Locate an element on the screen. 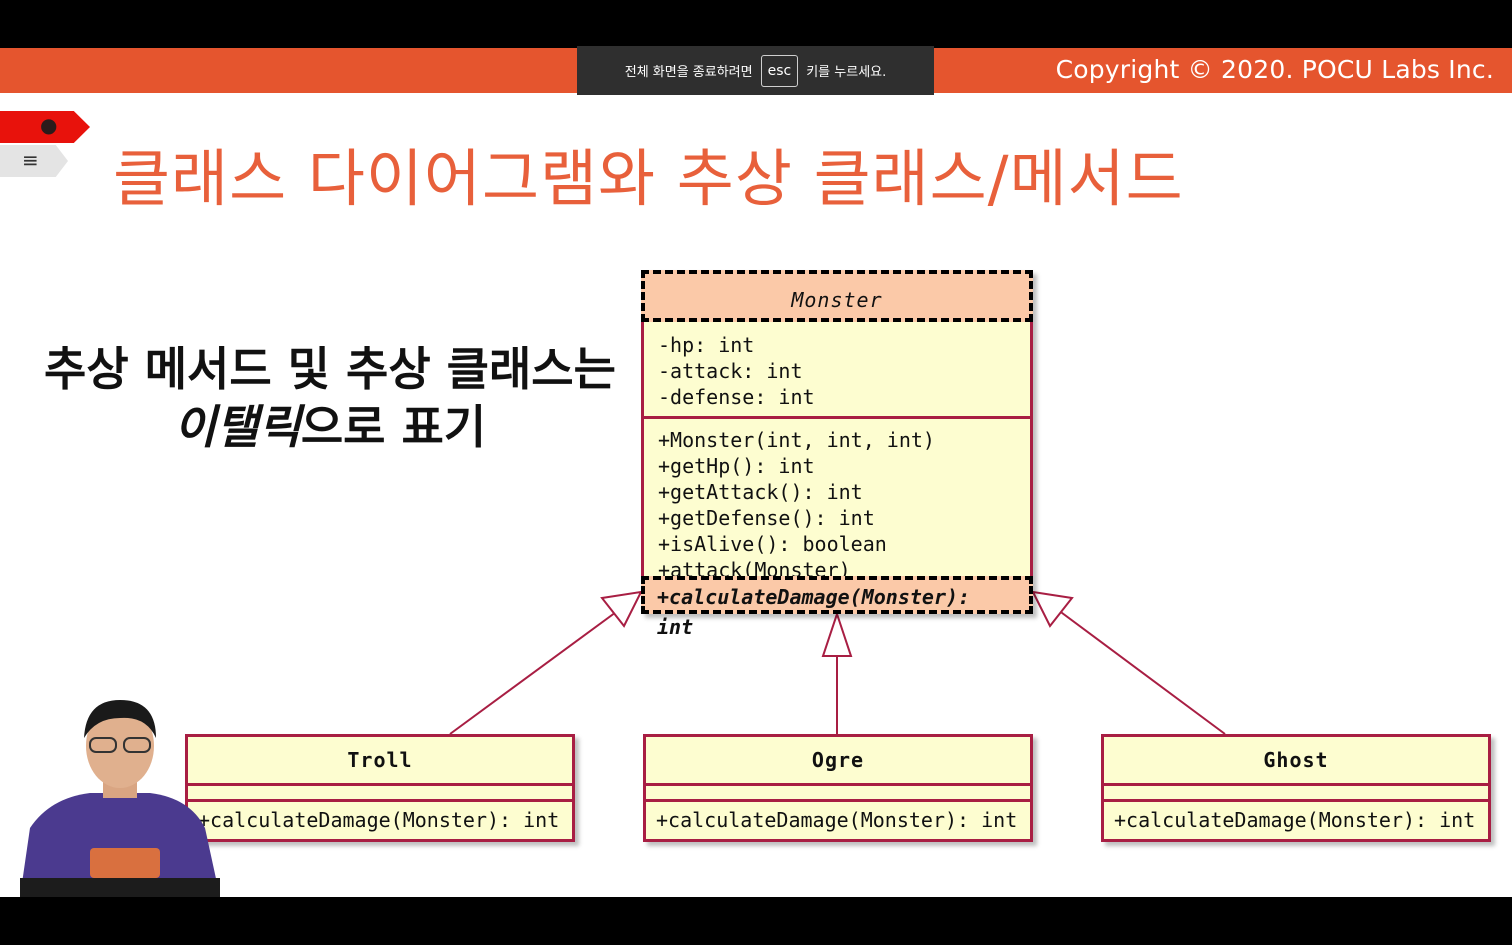 The width and height of the screenshot is (1512, 945). ghost-method: +calculateDamage(Monster): int is located at coordinates (1296, 818).